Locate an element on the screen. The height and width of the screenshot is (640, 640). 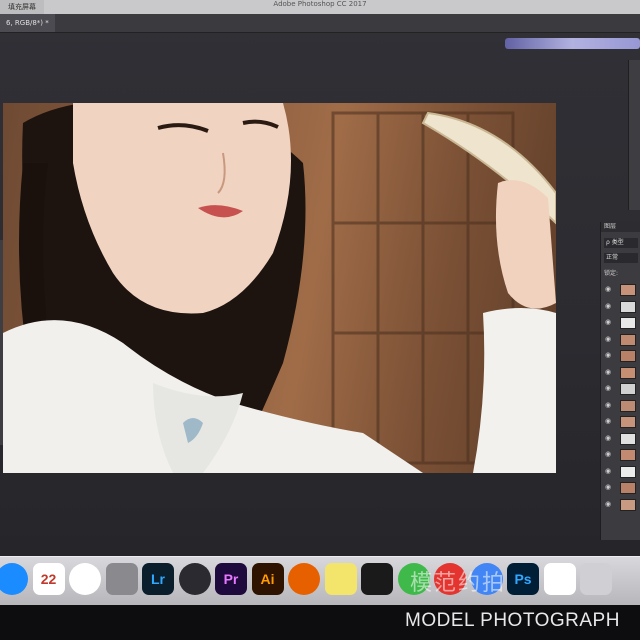
document-tab-strip: 6, RGB/8*) * is located at coordinates (320, 23).